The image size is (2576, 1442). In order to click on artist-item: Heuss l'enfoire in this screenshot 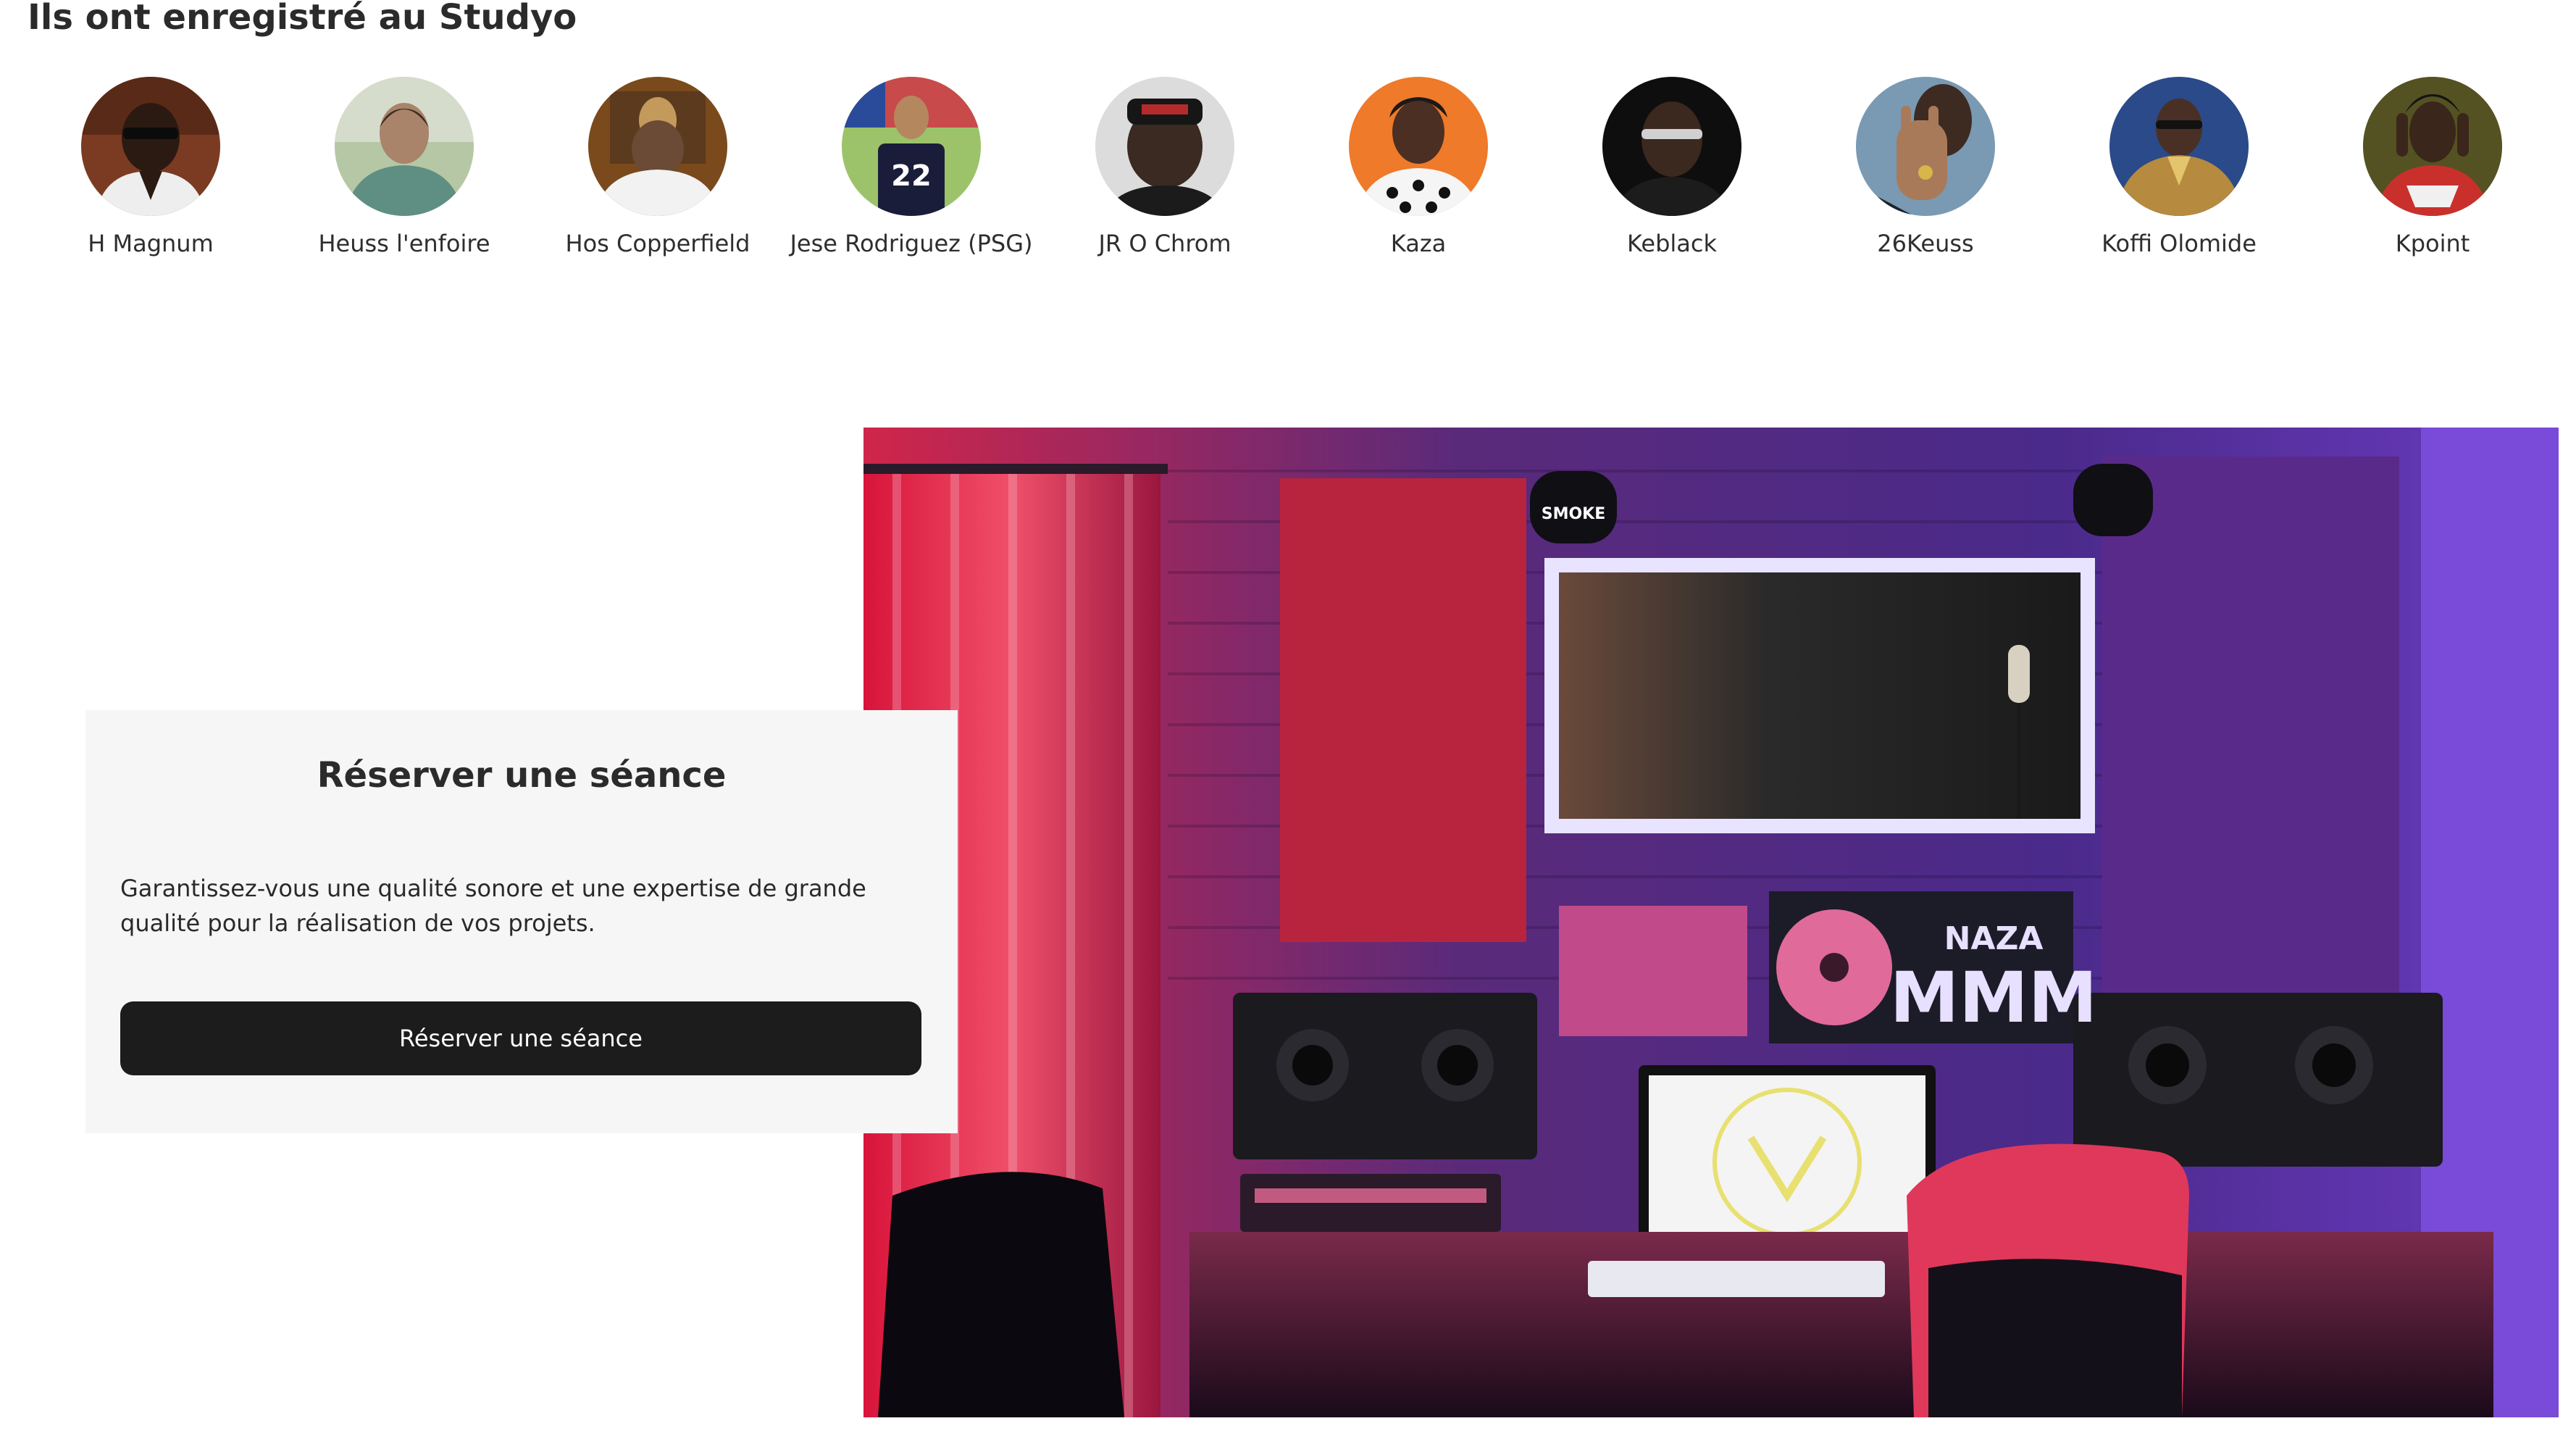, I will do `click(404, 173)`.